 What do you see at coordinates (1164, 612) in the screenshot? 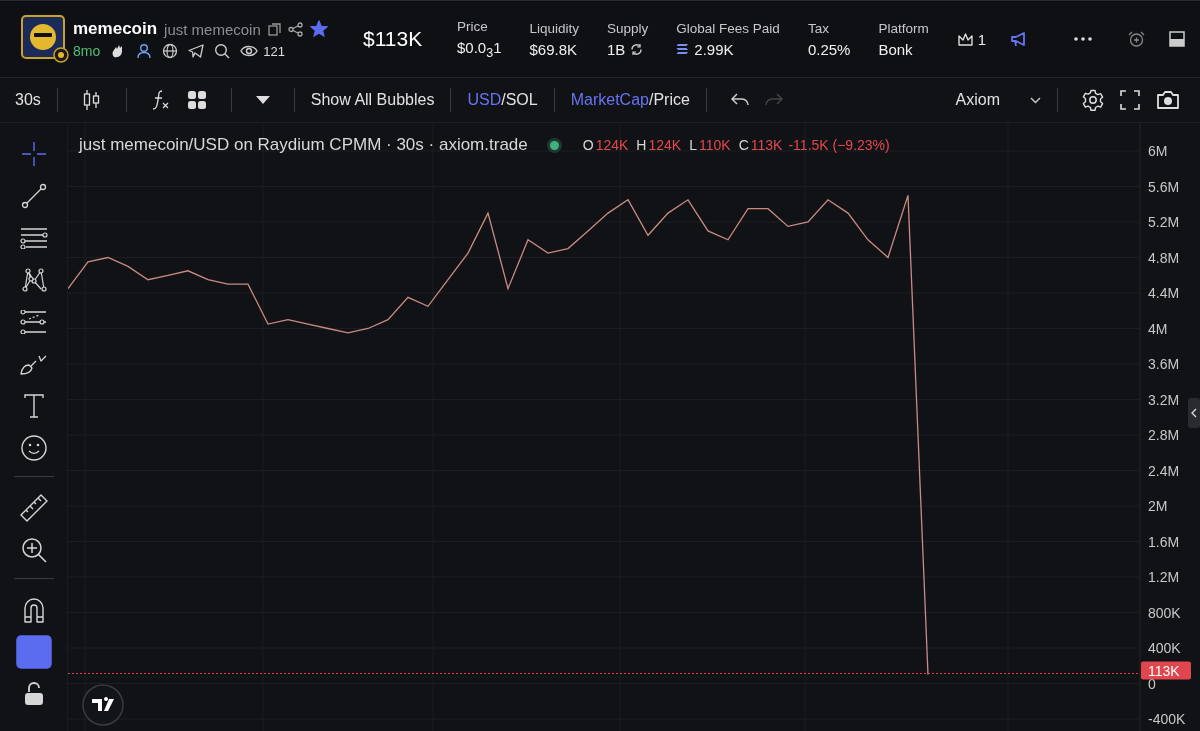
I see `y-axis-label: 800K` at bounding box center [1164, 612].